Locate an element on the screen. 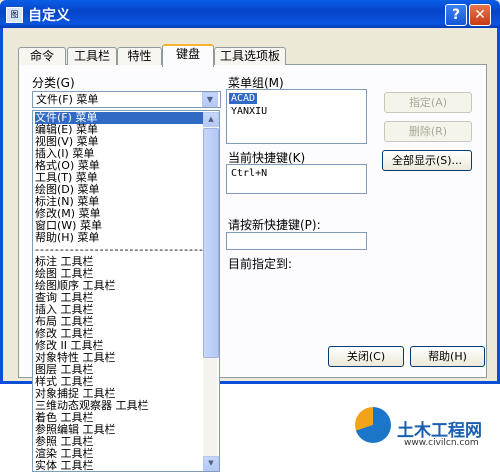 This screenshot has width=500, height=473. chevron-down-icon: ▼ is located at coordinates (210, 99).